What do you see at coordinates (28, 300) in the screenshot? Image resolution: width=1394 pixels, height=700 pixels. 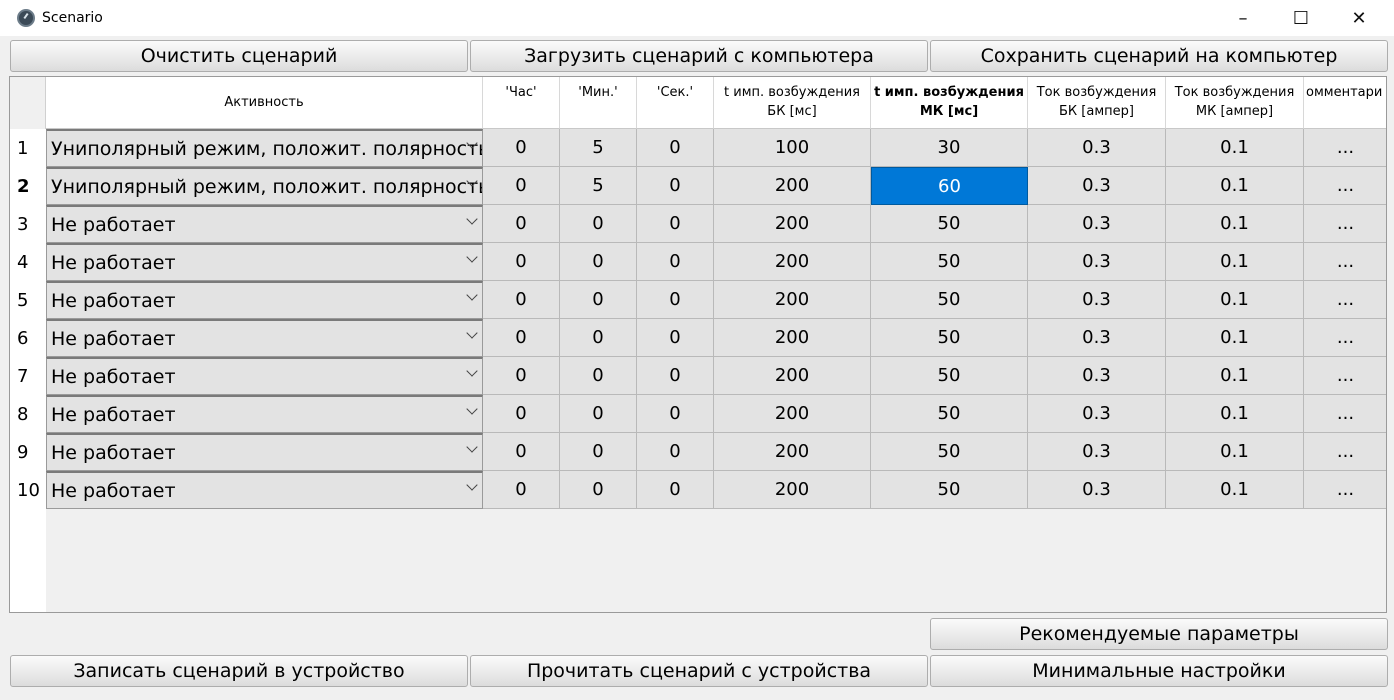 I see `row-header: 5` at bounding box center [28, 300].